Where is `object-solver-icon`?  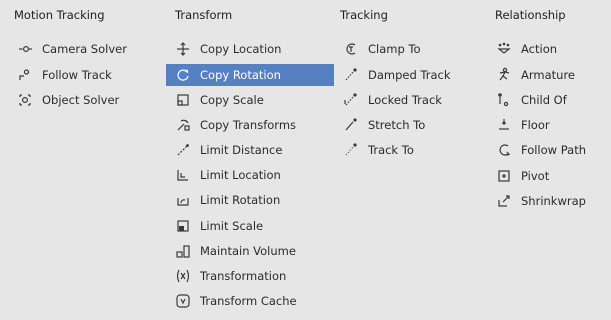
object-solver-icon is located at coordinates (25, 100).